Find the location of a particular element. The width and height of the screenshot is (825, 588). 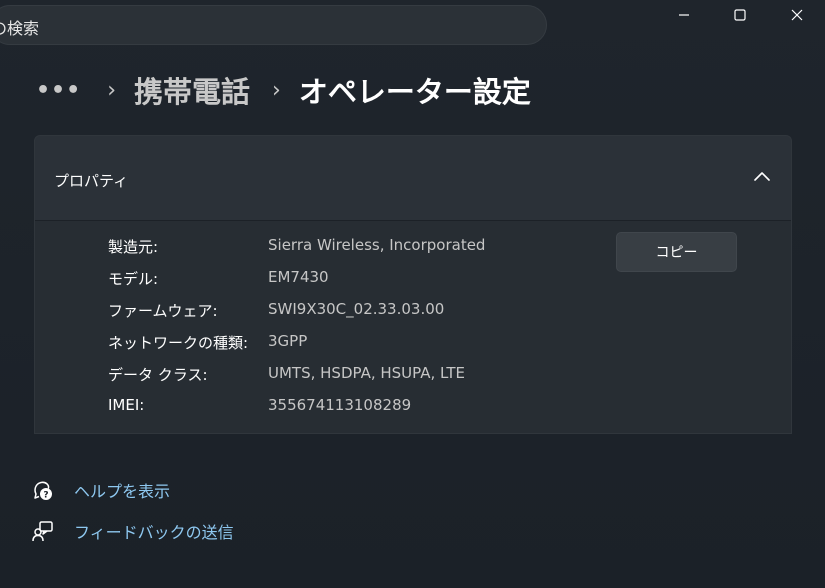

maximize-icon is located at coordinates (739, 15).